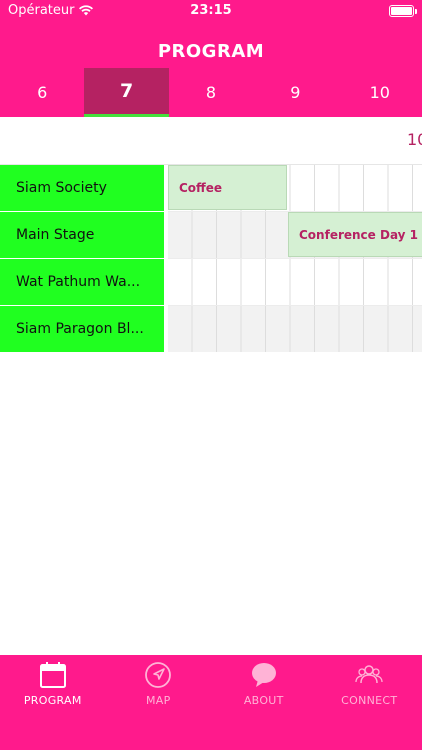 This screenshot has height=750, width=422. Describe the element at coordinates (403, 11) in the screenshot. I see `battery-icon` at that location.